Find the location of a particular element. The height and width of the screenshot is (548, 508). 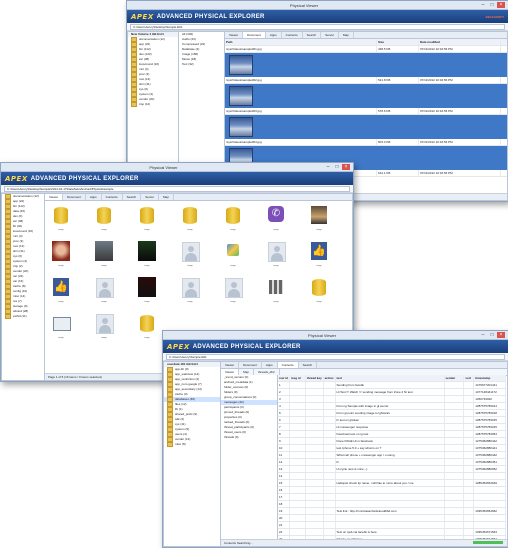

bottom-address-bar: C:\Users\Jenny\Sample.E01 is located at coordinates (335, 357).